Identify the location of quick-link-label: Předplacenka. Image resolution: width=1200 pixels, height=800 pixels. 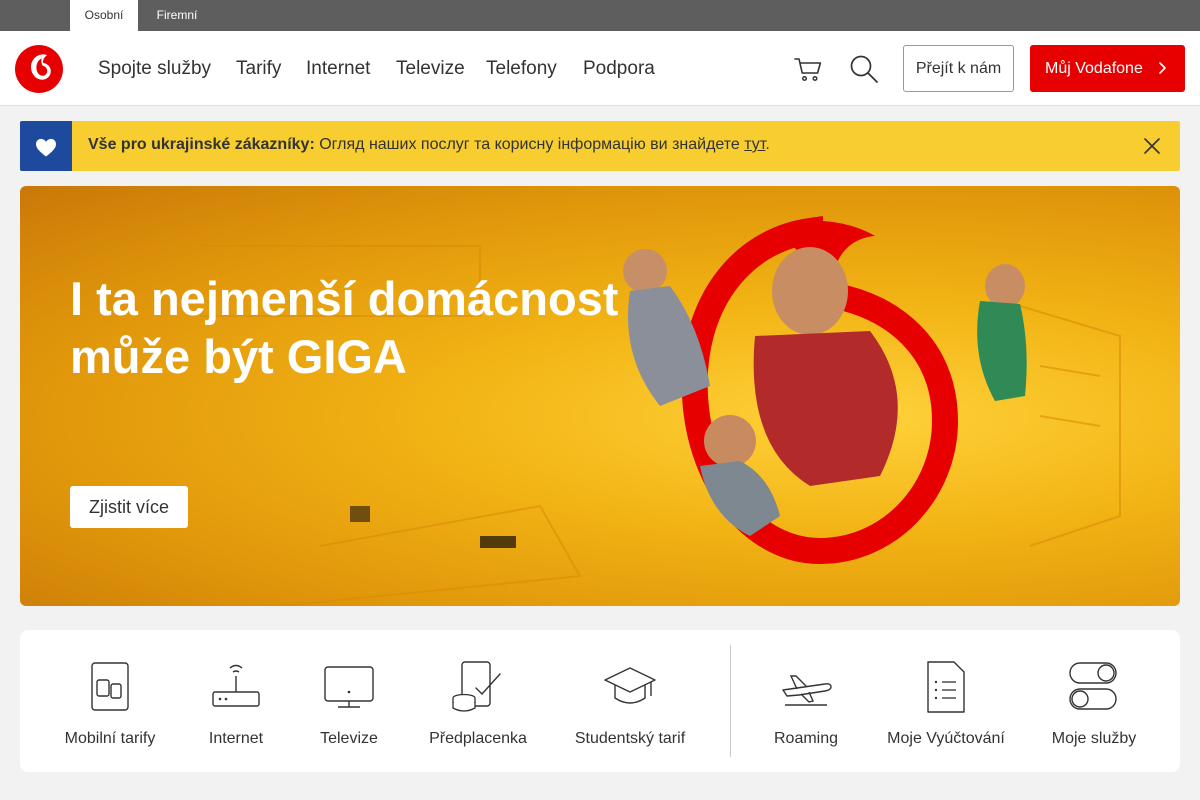
(478, 738).